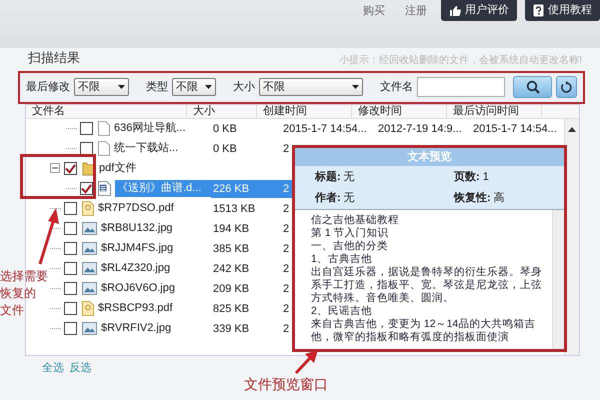 The image size is (600, 400). Describe the element at coordinates (54, 58) in the screenshot. I see `section-title: 扫描结果` at that location.